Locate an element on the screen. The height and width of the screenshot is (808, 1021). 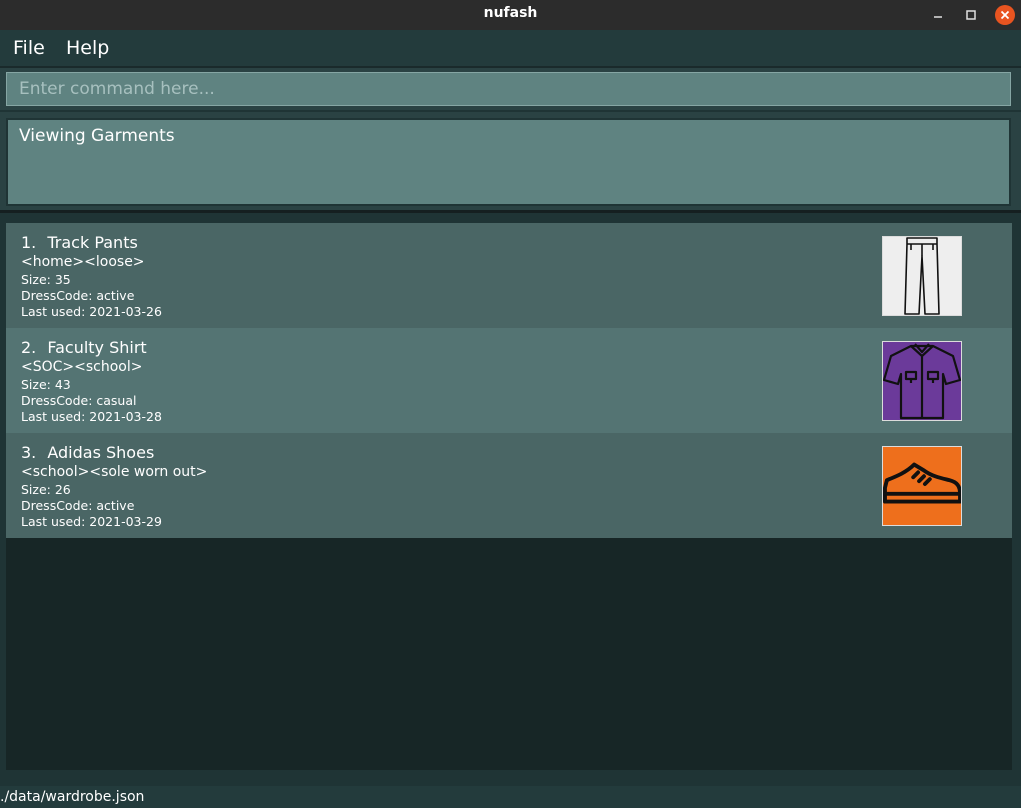
garment-tags: <SOC><school> is located at coordinates (82, 367).